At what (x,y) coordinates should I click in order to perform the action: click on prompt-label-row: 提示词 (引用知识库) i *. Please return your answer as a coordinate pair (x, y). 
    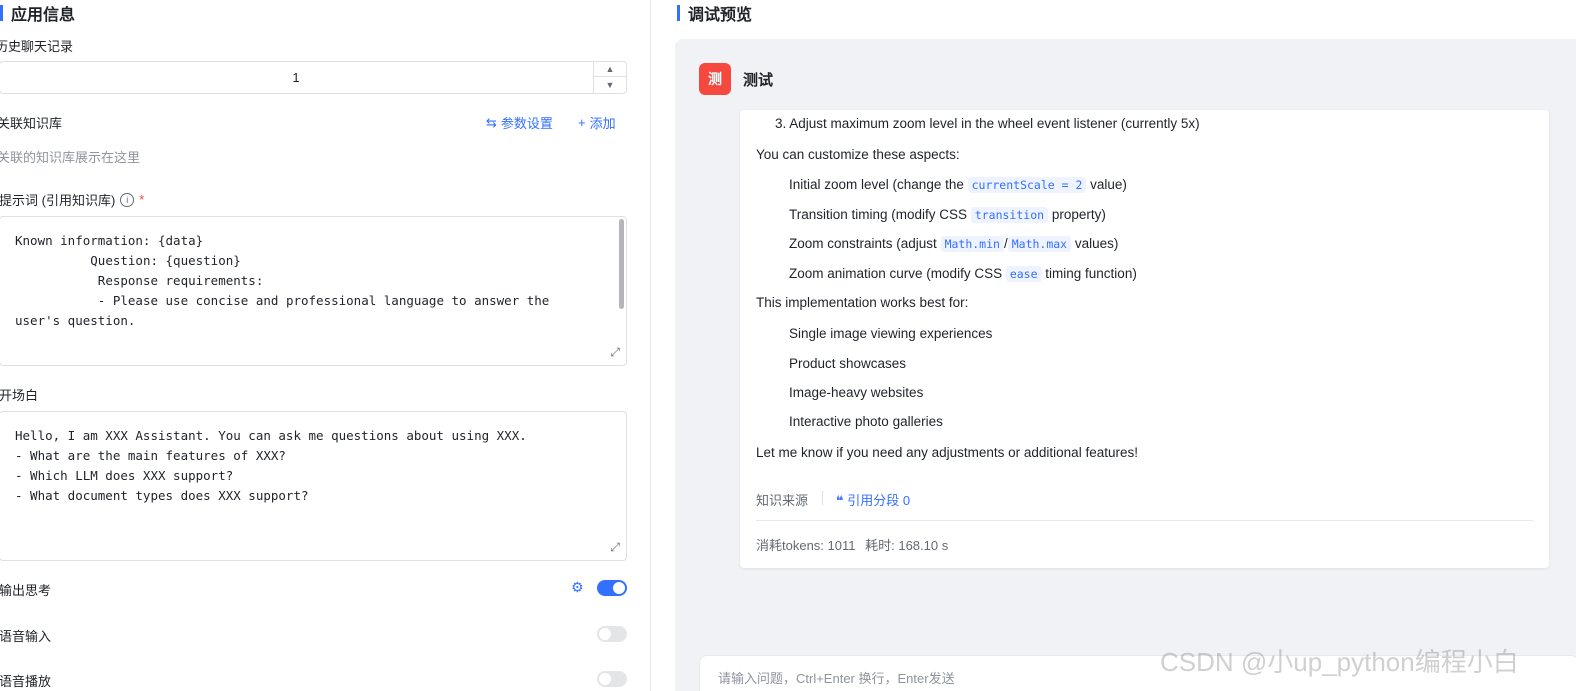
    Looking at the image, I should click on (72, 199).